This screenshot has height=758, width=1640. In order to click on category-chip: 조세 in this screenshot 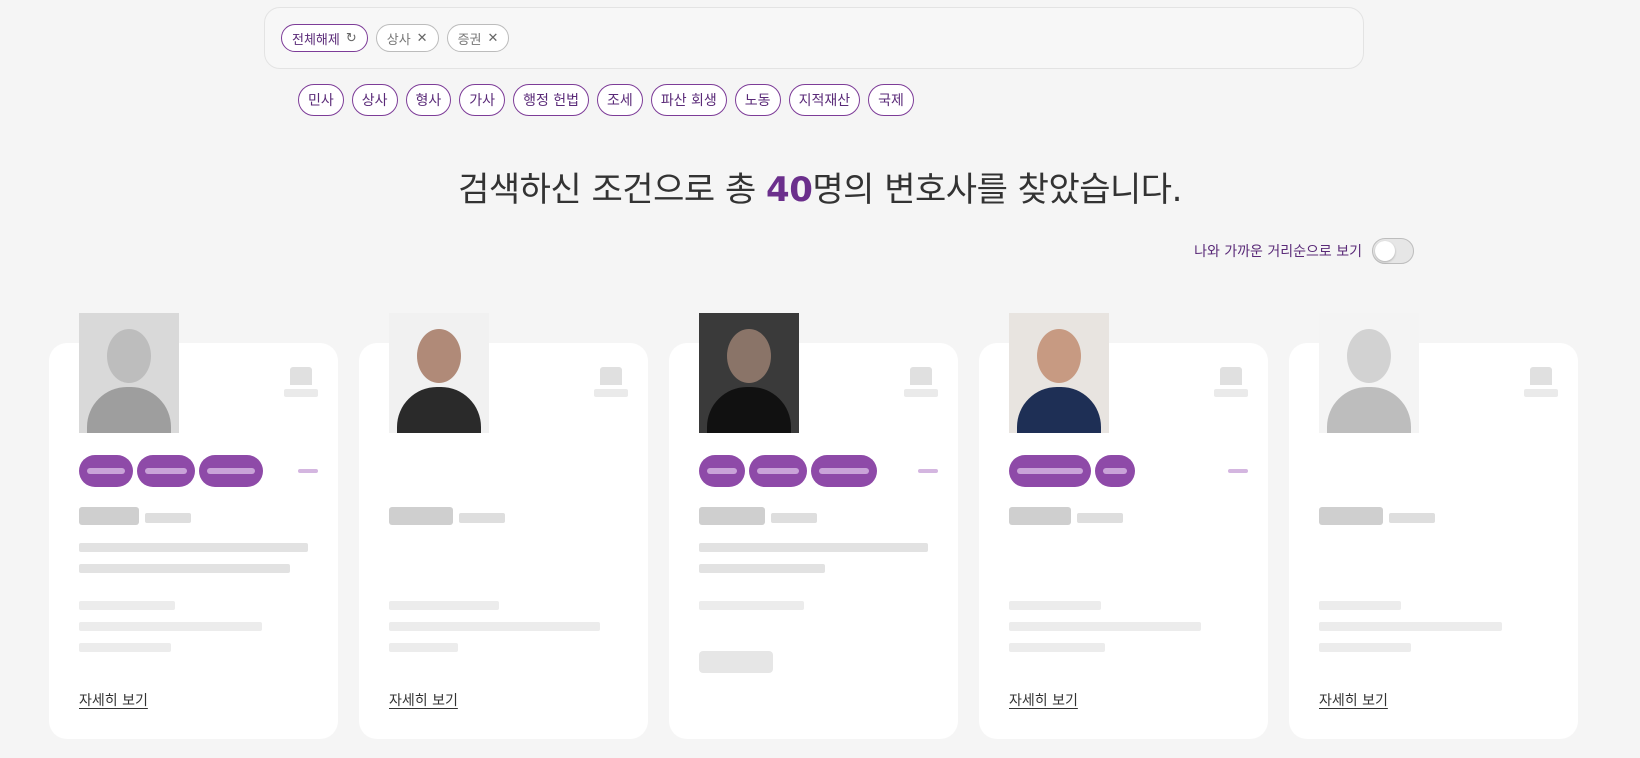, I will do `click(620, 100)`.